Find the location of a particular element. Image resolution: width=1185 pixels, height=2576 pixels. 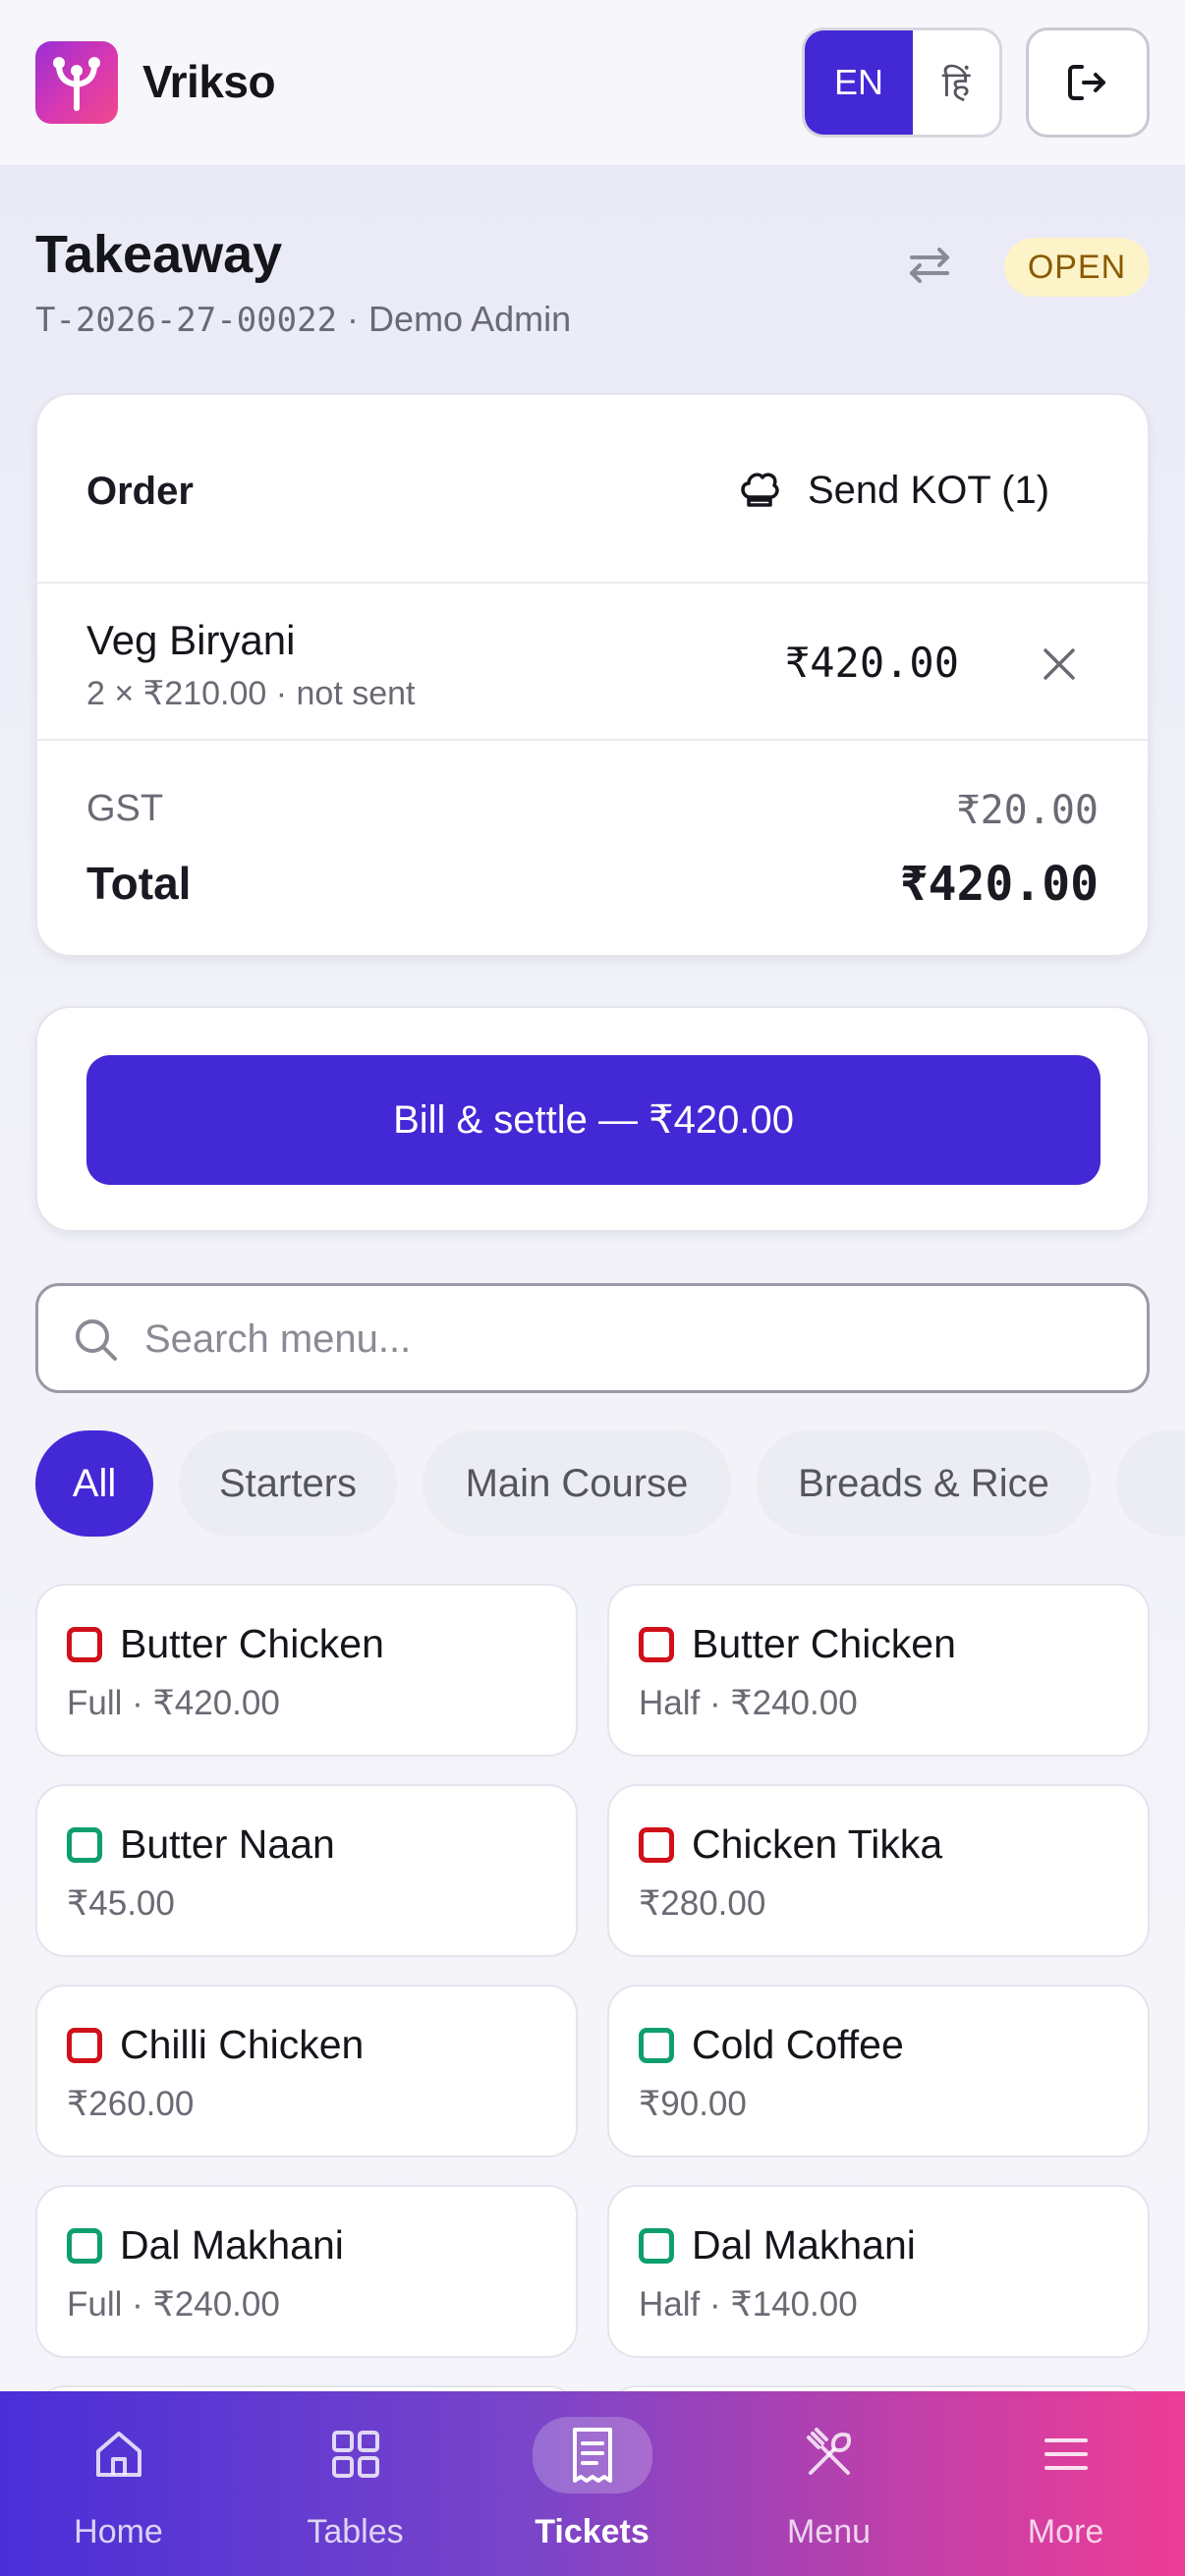

app-name: Vrikso is located at coordinates (209, 81).